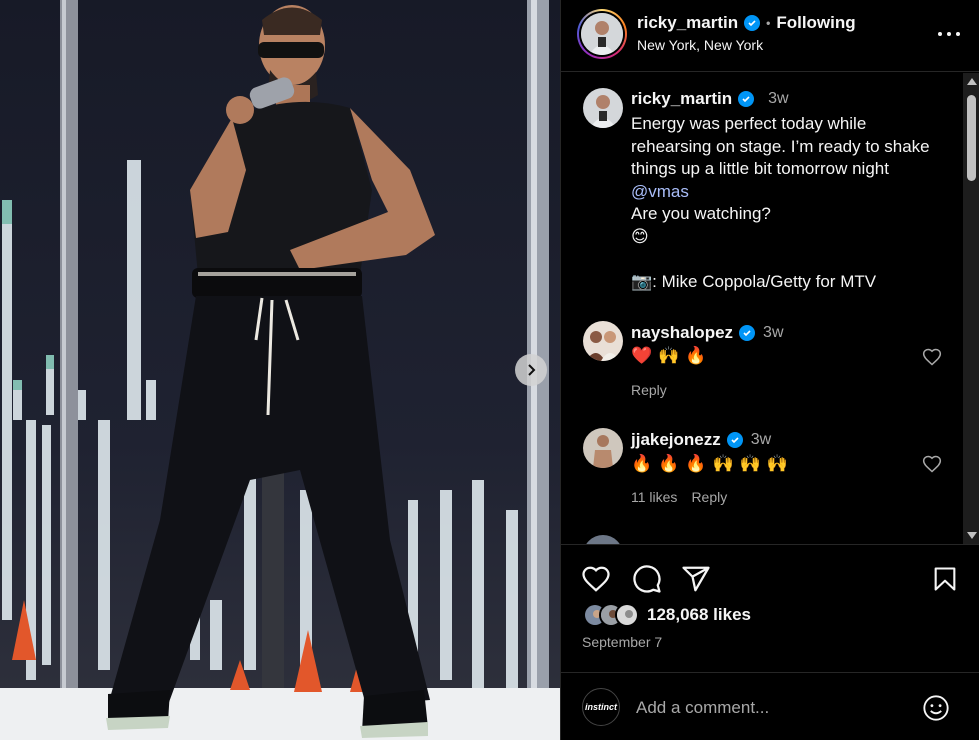 This screenshot has height=740, width=979. What do you see at coordinates (760, 168) in the screenshot?
I see `caption-line: things up a little bit tomorrow night` at bounding box center [760, 168].